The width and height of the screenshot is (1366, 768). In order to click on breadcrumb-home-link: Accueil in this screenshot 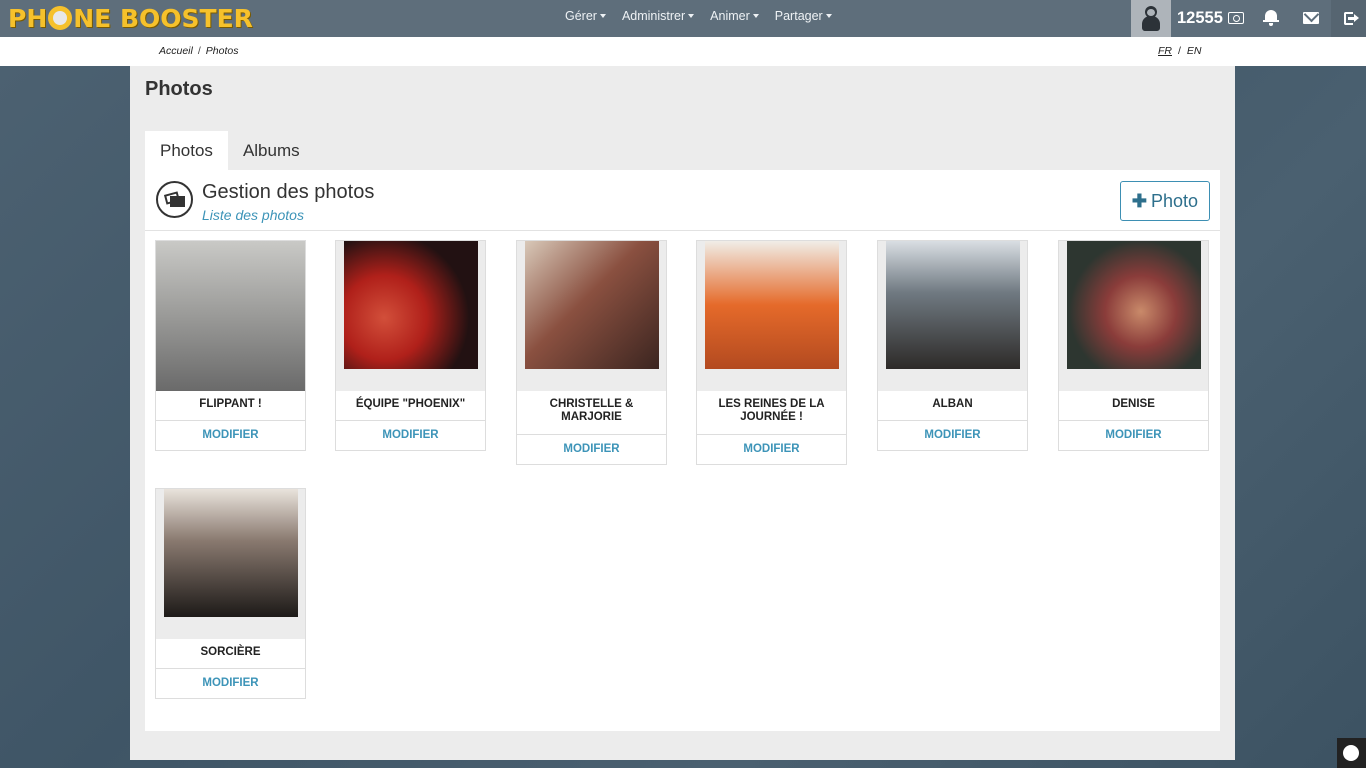, I will do `click(176, 51)`.